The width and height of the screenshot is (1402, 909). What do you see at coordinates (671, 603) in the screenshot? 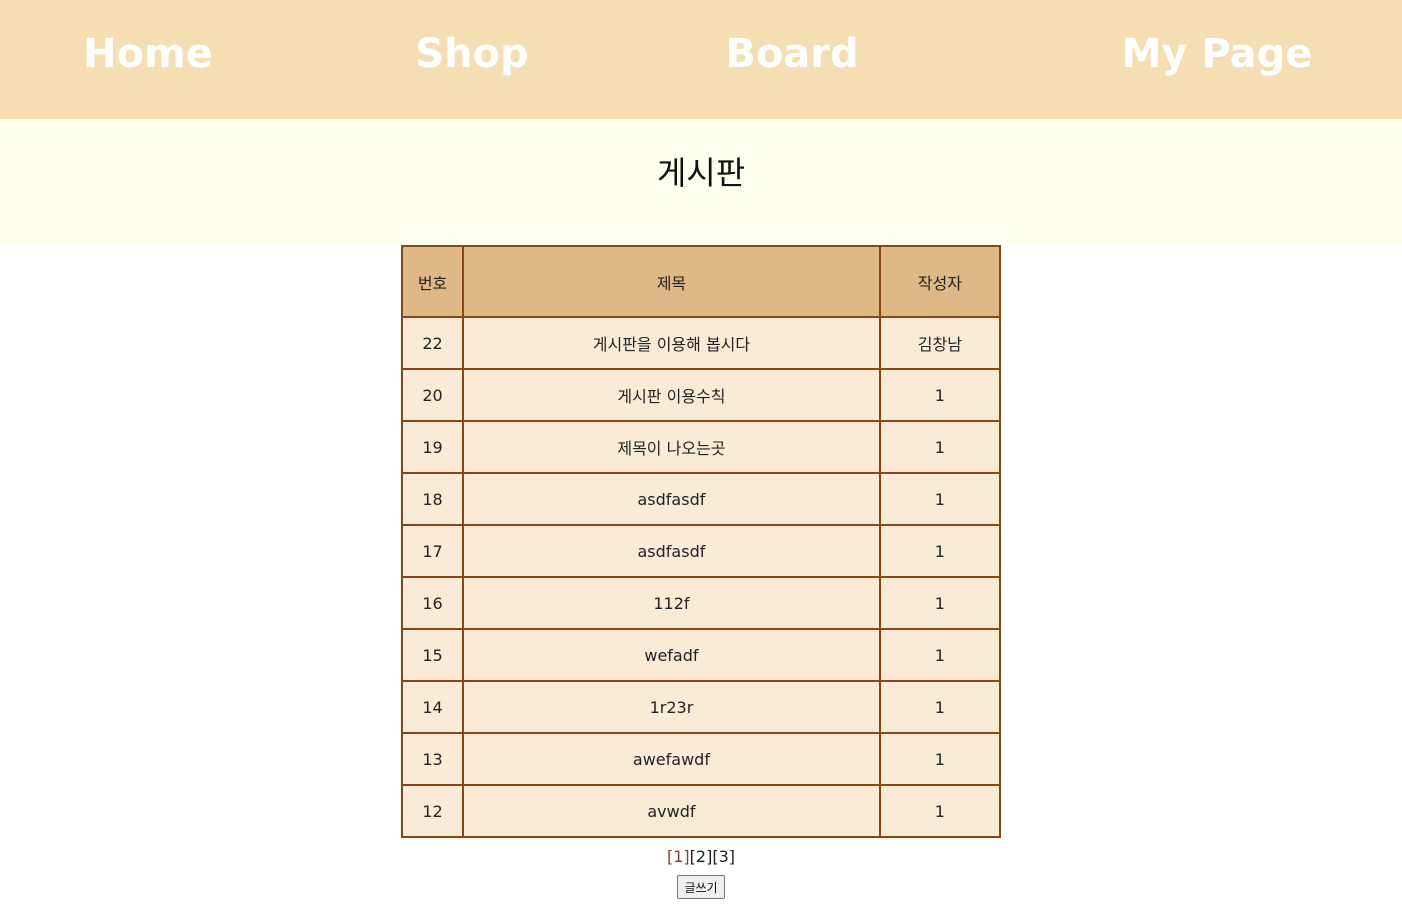
I see `row-title-link: 112f` at bounding box center [671, 603].